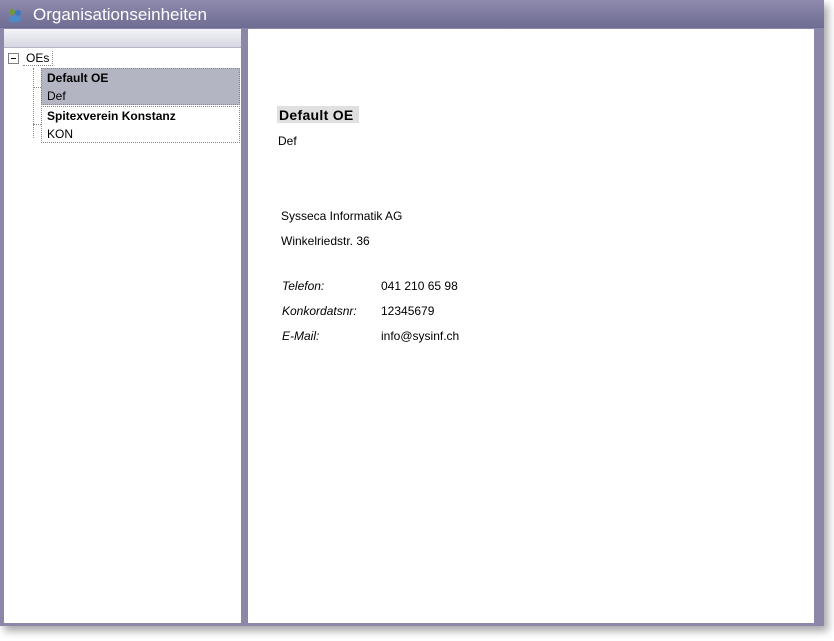  What do you see at coordinates (111, 116) in the screenshot?
I see `tree-item-name: Spitexverein Konstanz` at bounding box center [111, 116].